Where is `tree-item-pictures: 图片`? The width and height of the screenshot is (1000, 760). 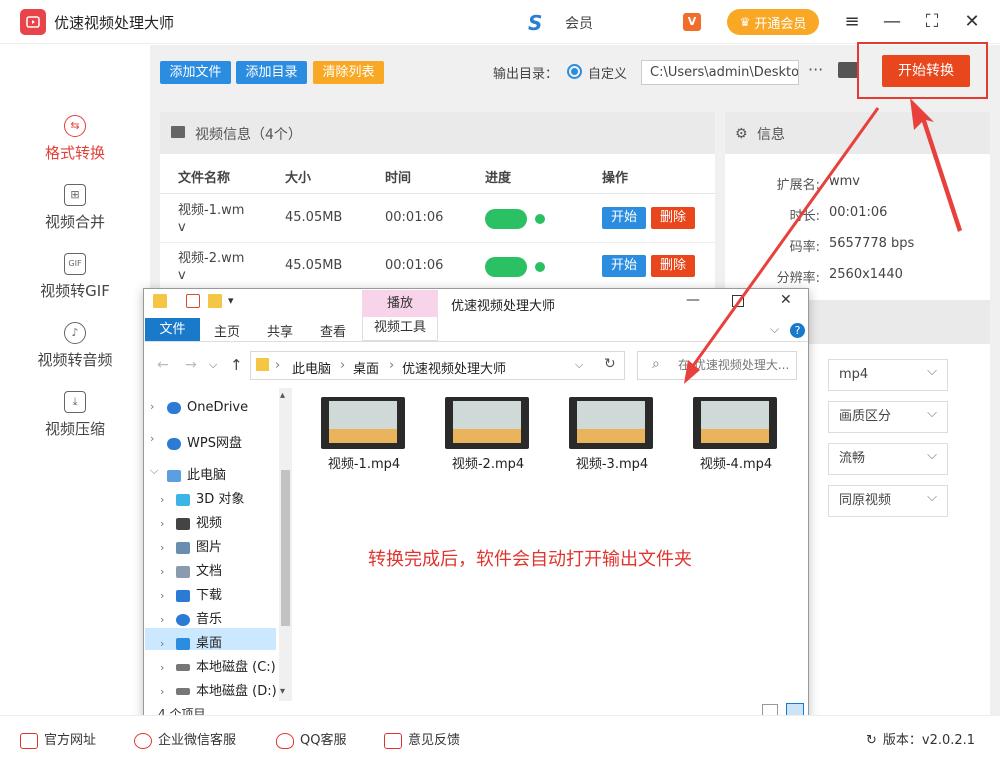 tree-item-pictures: 图片 is located at coordinates (199, 545).